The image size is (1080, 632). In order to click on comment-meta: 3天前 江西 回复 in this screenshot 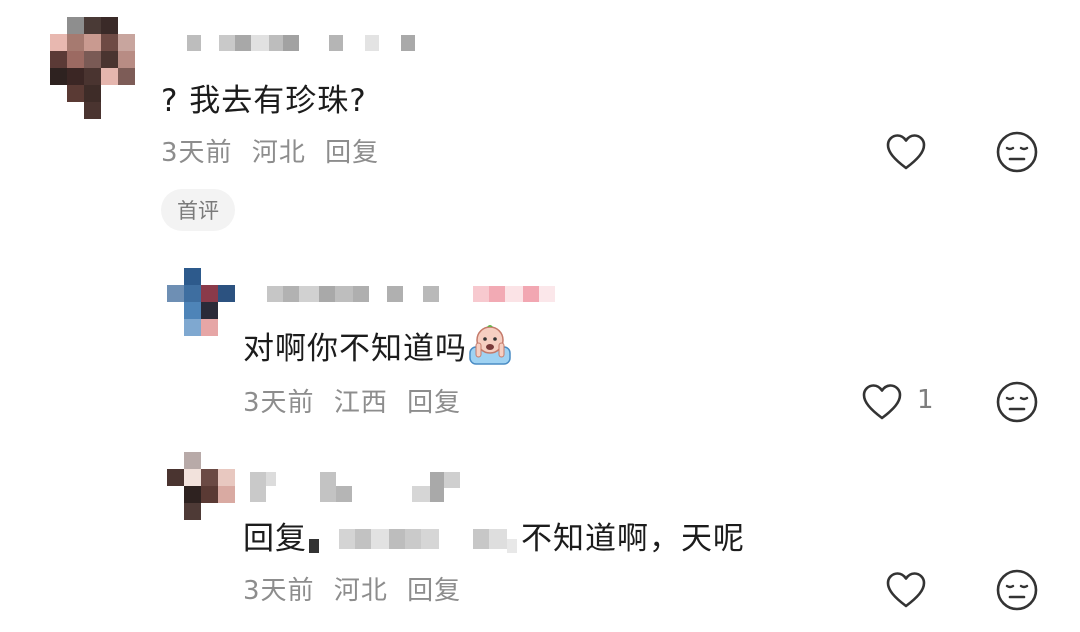, I will do `click(357, 400)`.